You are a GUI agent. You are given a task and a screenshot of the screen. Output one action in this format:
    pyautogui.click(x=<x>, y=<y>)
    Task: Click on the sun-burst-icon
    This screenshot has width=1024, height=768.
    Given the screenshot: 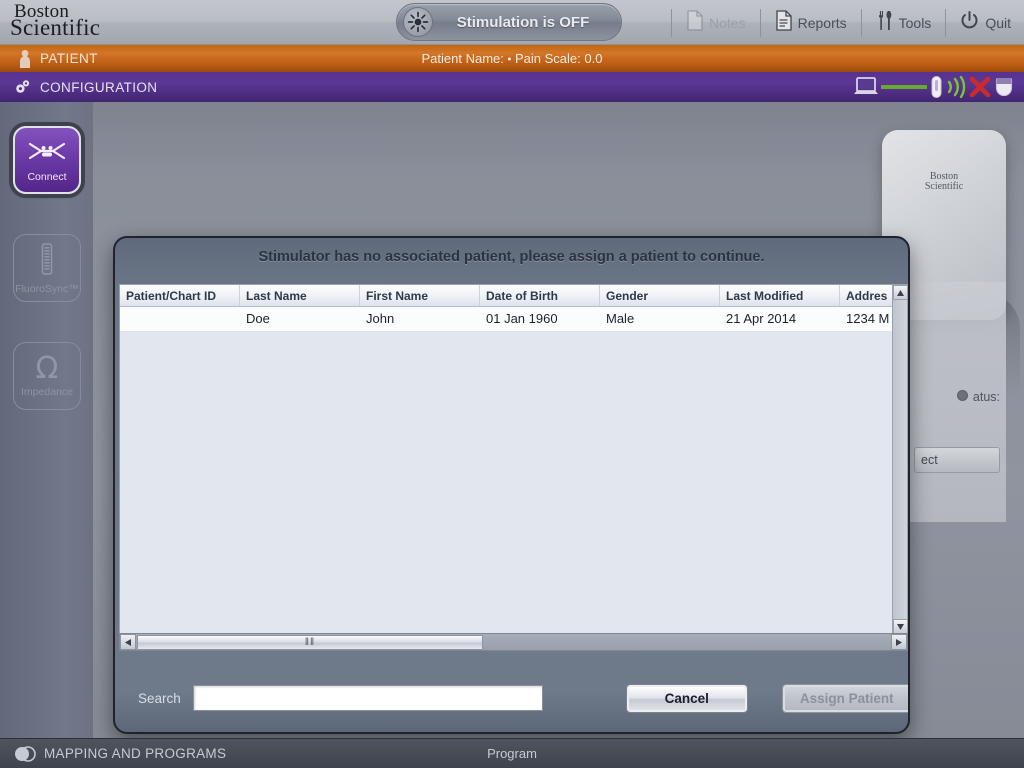 What is the action you would take?
    pyautogui.click(x=418, y=22)
    